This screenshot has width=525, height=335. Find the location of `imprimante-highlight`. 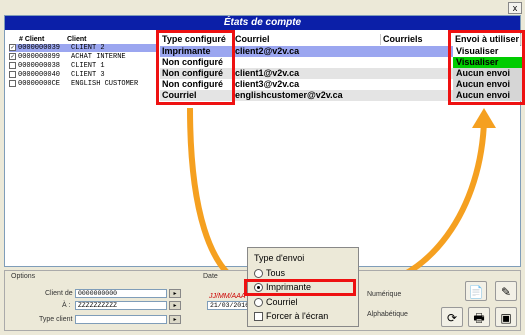

imprimante-highlight is located at coordinates (300, 287).